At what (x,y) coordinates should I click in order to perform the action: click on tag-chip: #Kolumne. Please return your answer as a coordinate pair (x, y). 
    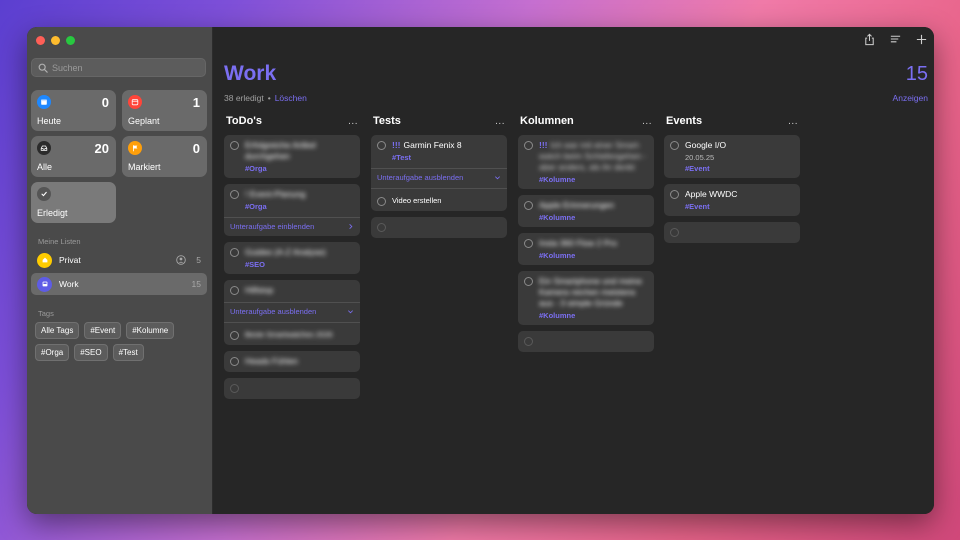
    Looking at the image, I should click on (150, 330).